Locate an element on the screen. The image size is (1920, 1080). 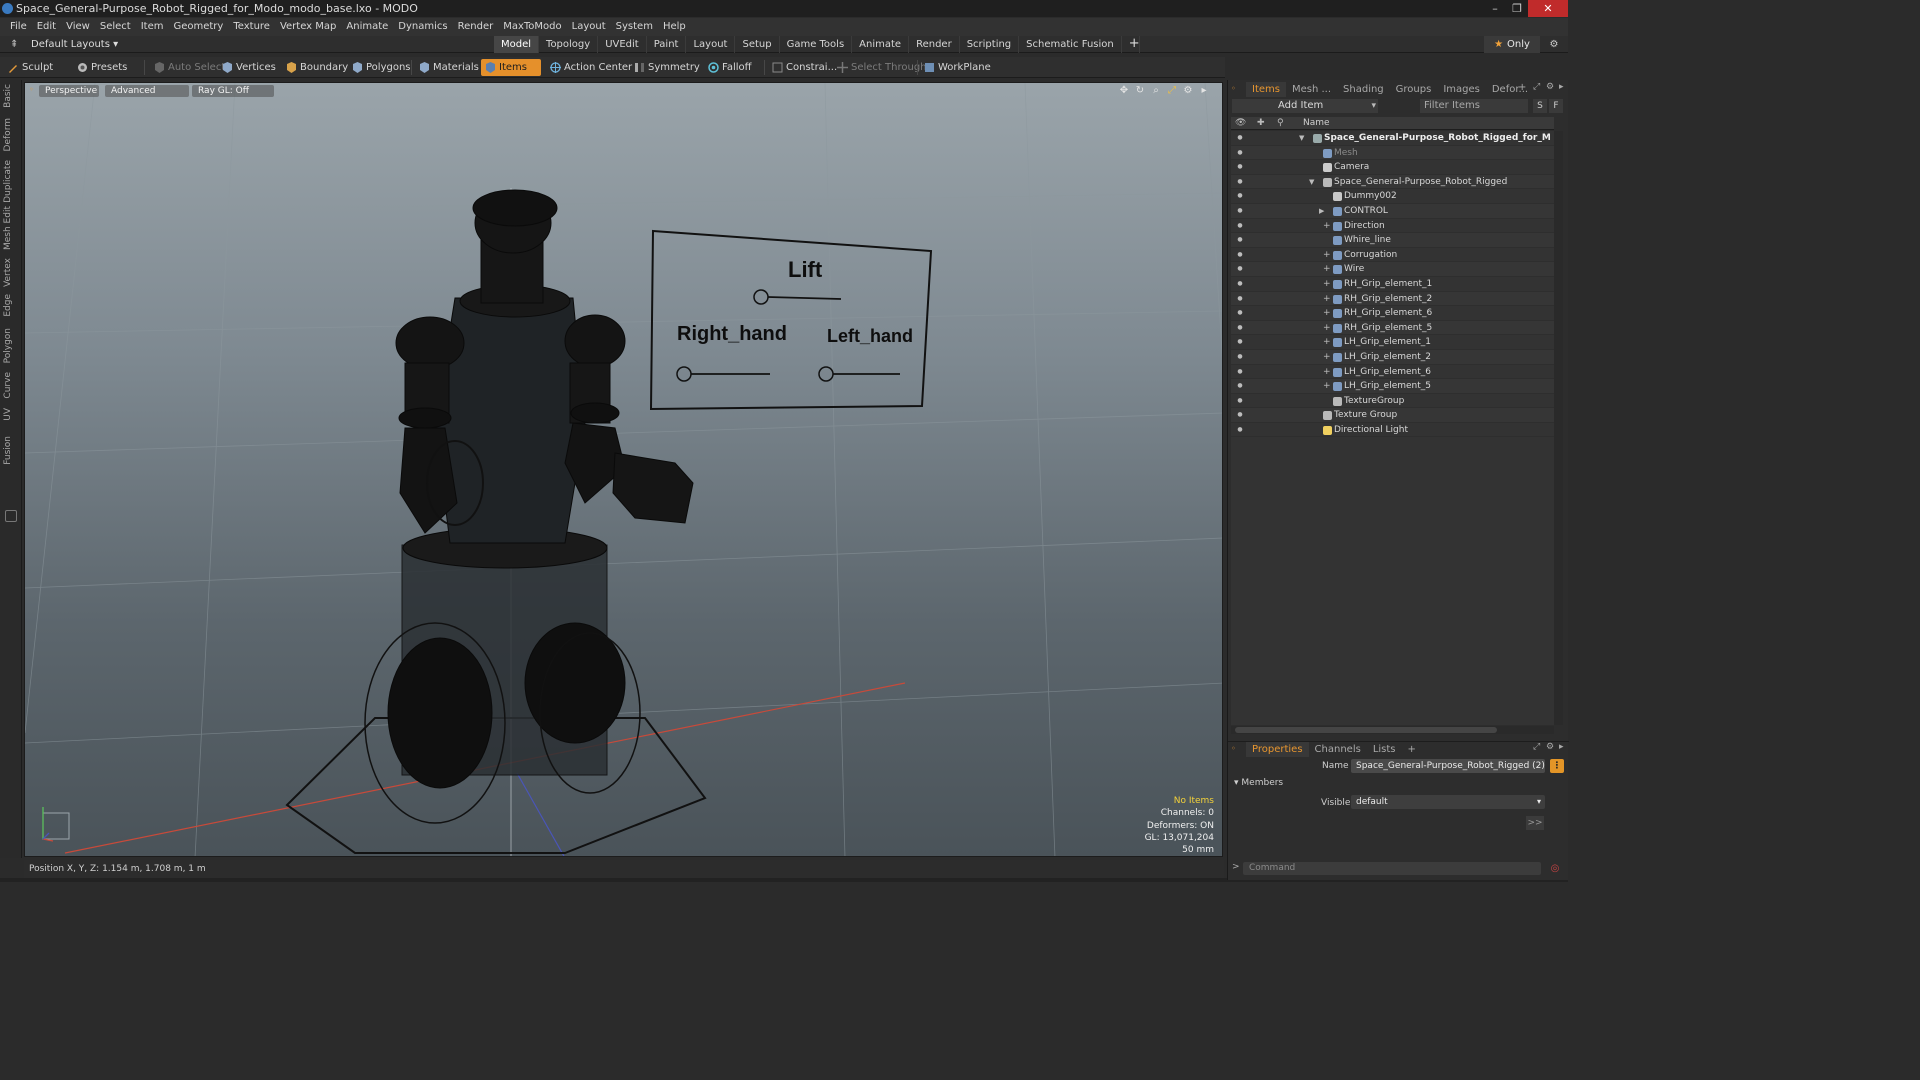
viewport-expand-icon: ▸ is located at coordinates (1204, 91).